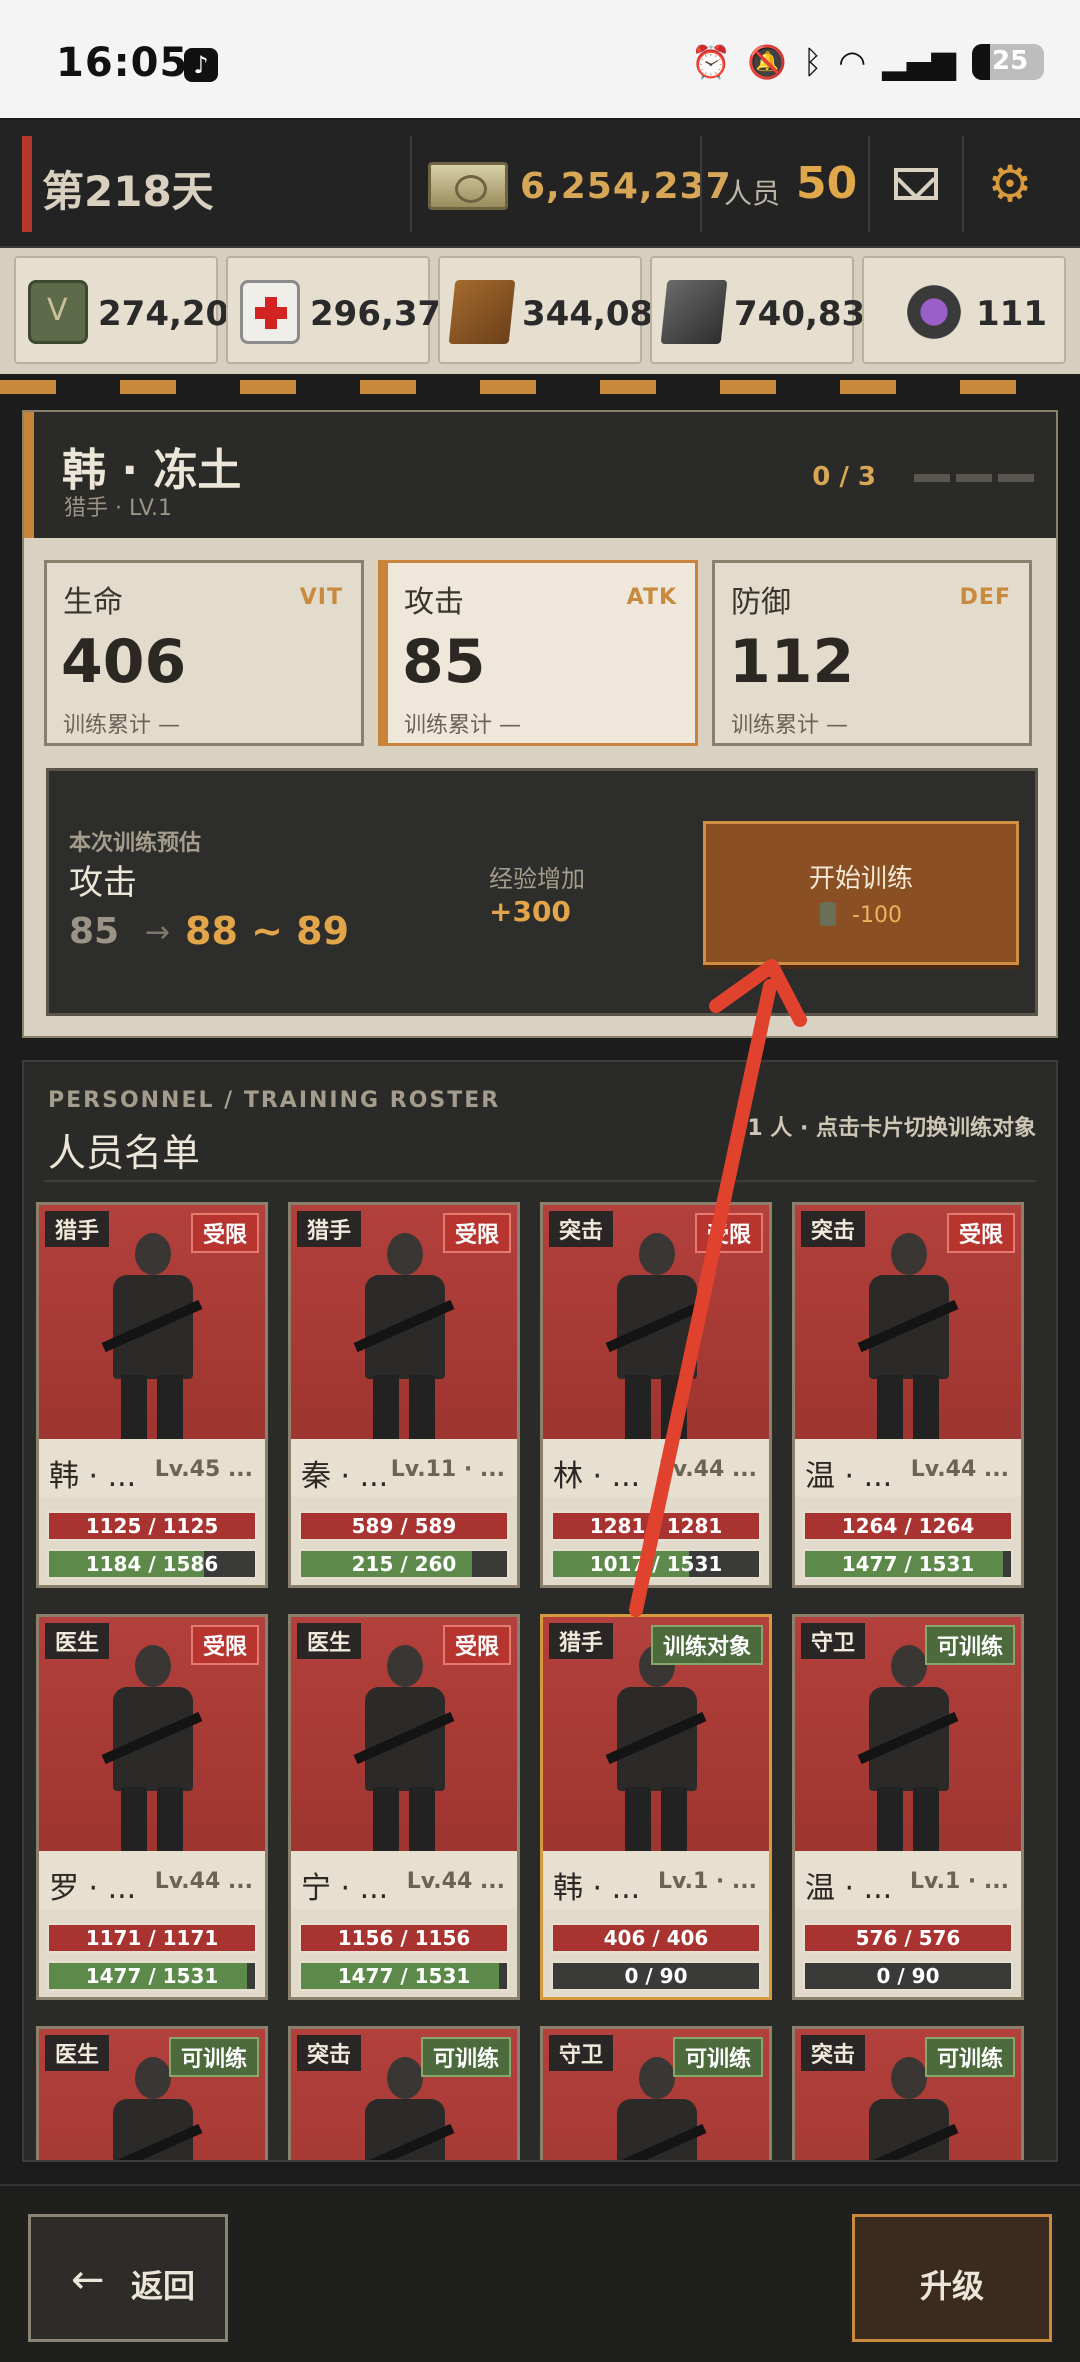 The height and width of the screenshot is (2362, 1080). I want to click on upgrade-label: 升级, so click(951, 2286).